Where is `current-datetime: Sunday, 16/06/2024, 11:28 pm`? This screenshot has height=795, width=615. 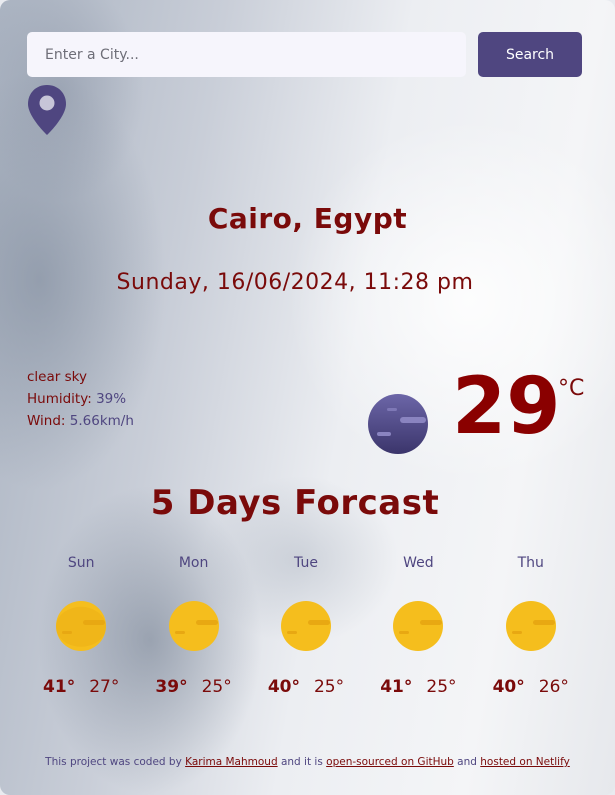
current-datetime: Sunday, 16/06/2024, 11:28 pm is located at coordinates (295, 282).